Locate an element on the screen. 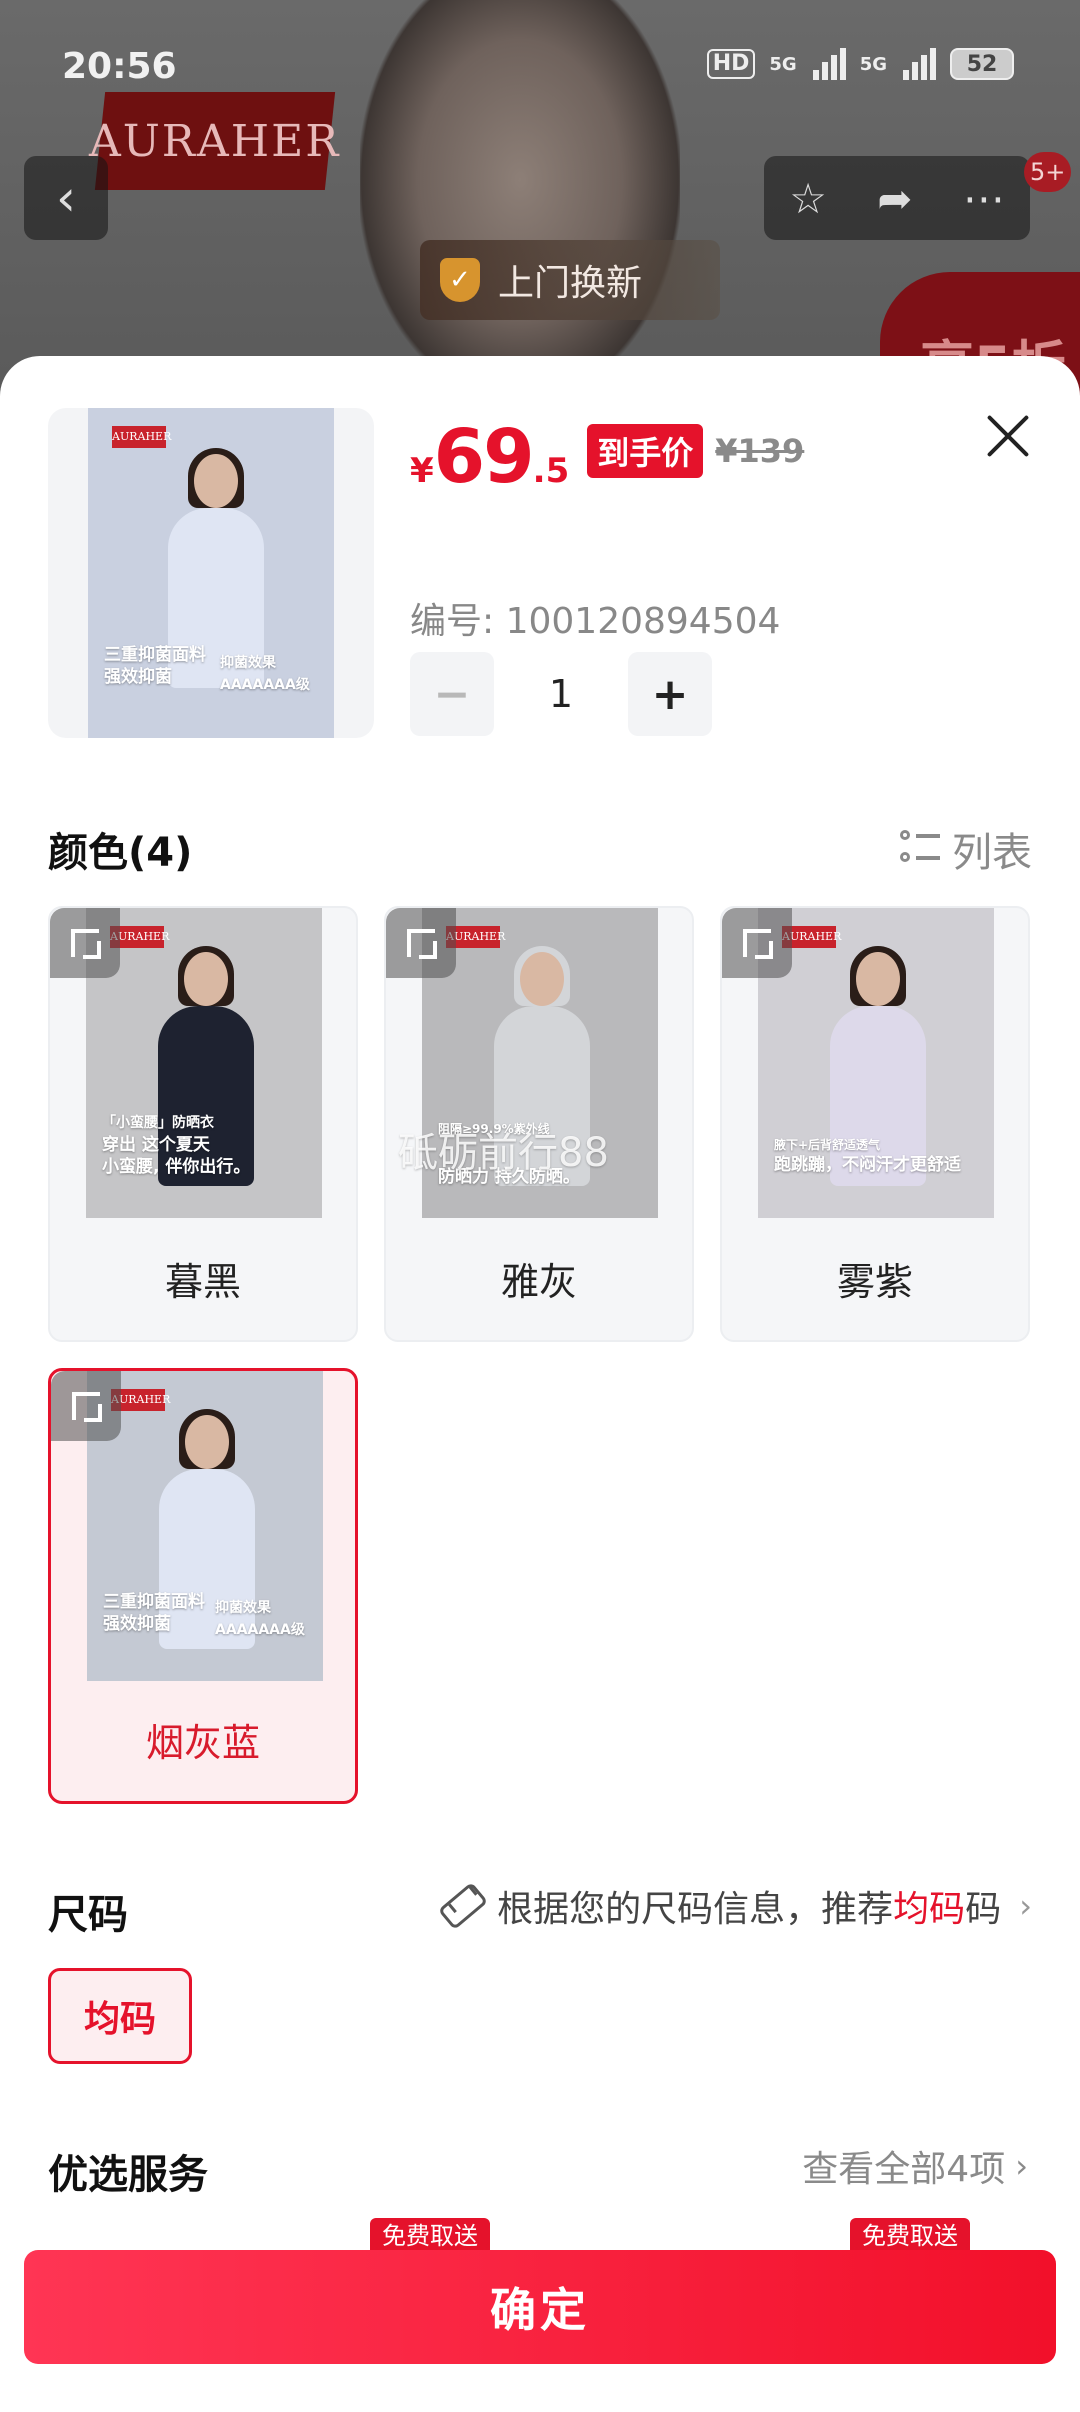 This screenshot has height=2412, width=1080. notification-badge: 5+ is located at coordinates (1048, 172).